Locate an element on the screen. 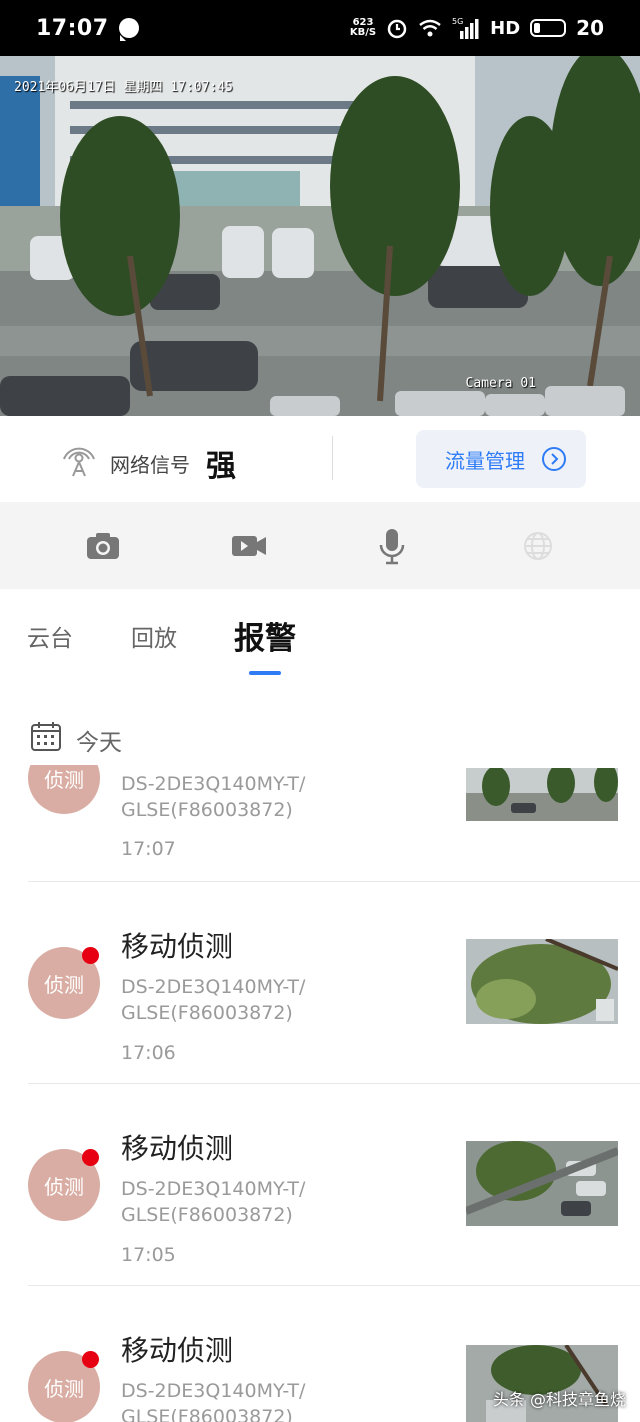 This screenshot has width=640, height=1422. tab-alarm: 报警 is located at coordinates (265, 635).